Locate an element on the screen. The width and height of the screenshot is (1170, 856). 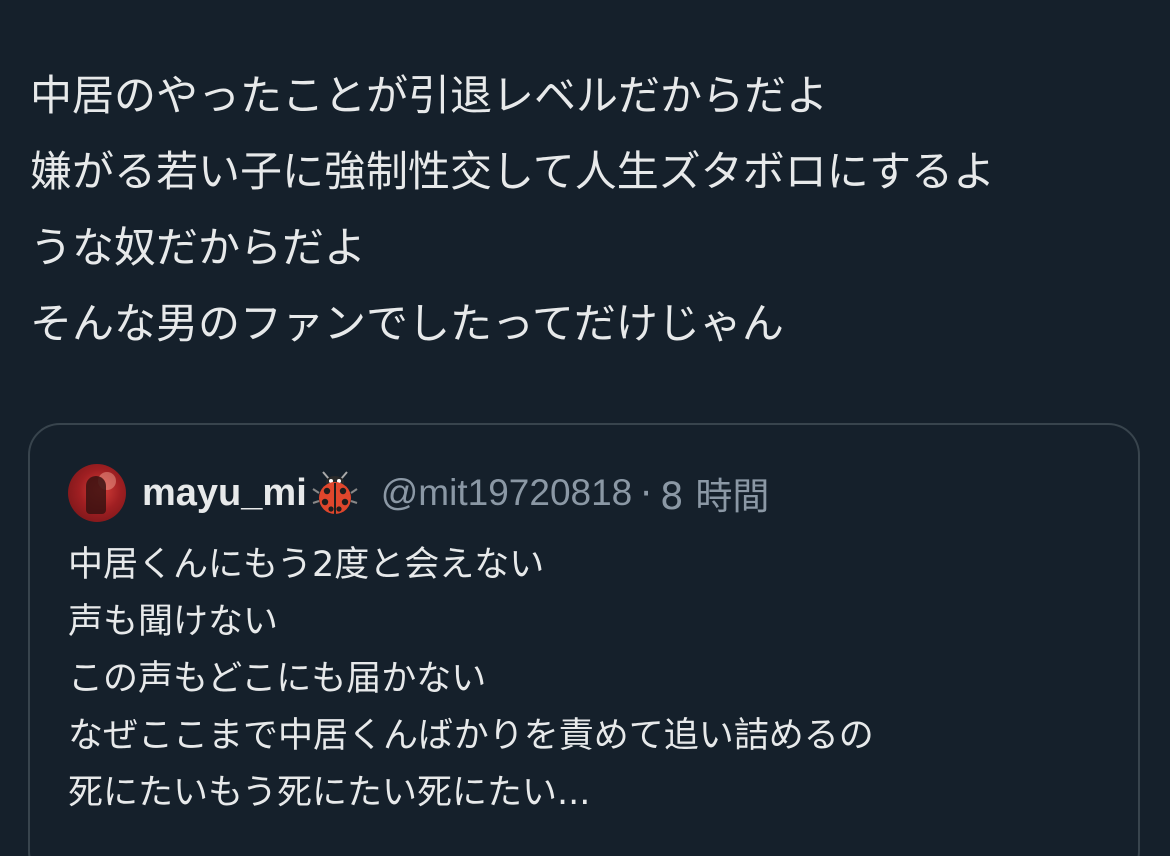
quoted-text-line: 中居くんにもう2度と会えない is located at coordinates (306, 565).